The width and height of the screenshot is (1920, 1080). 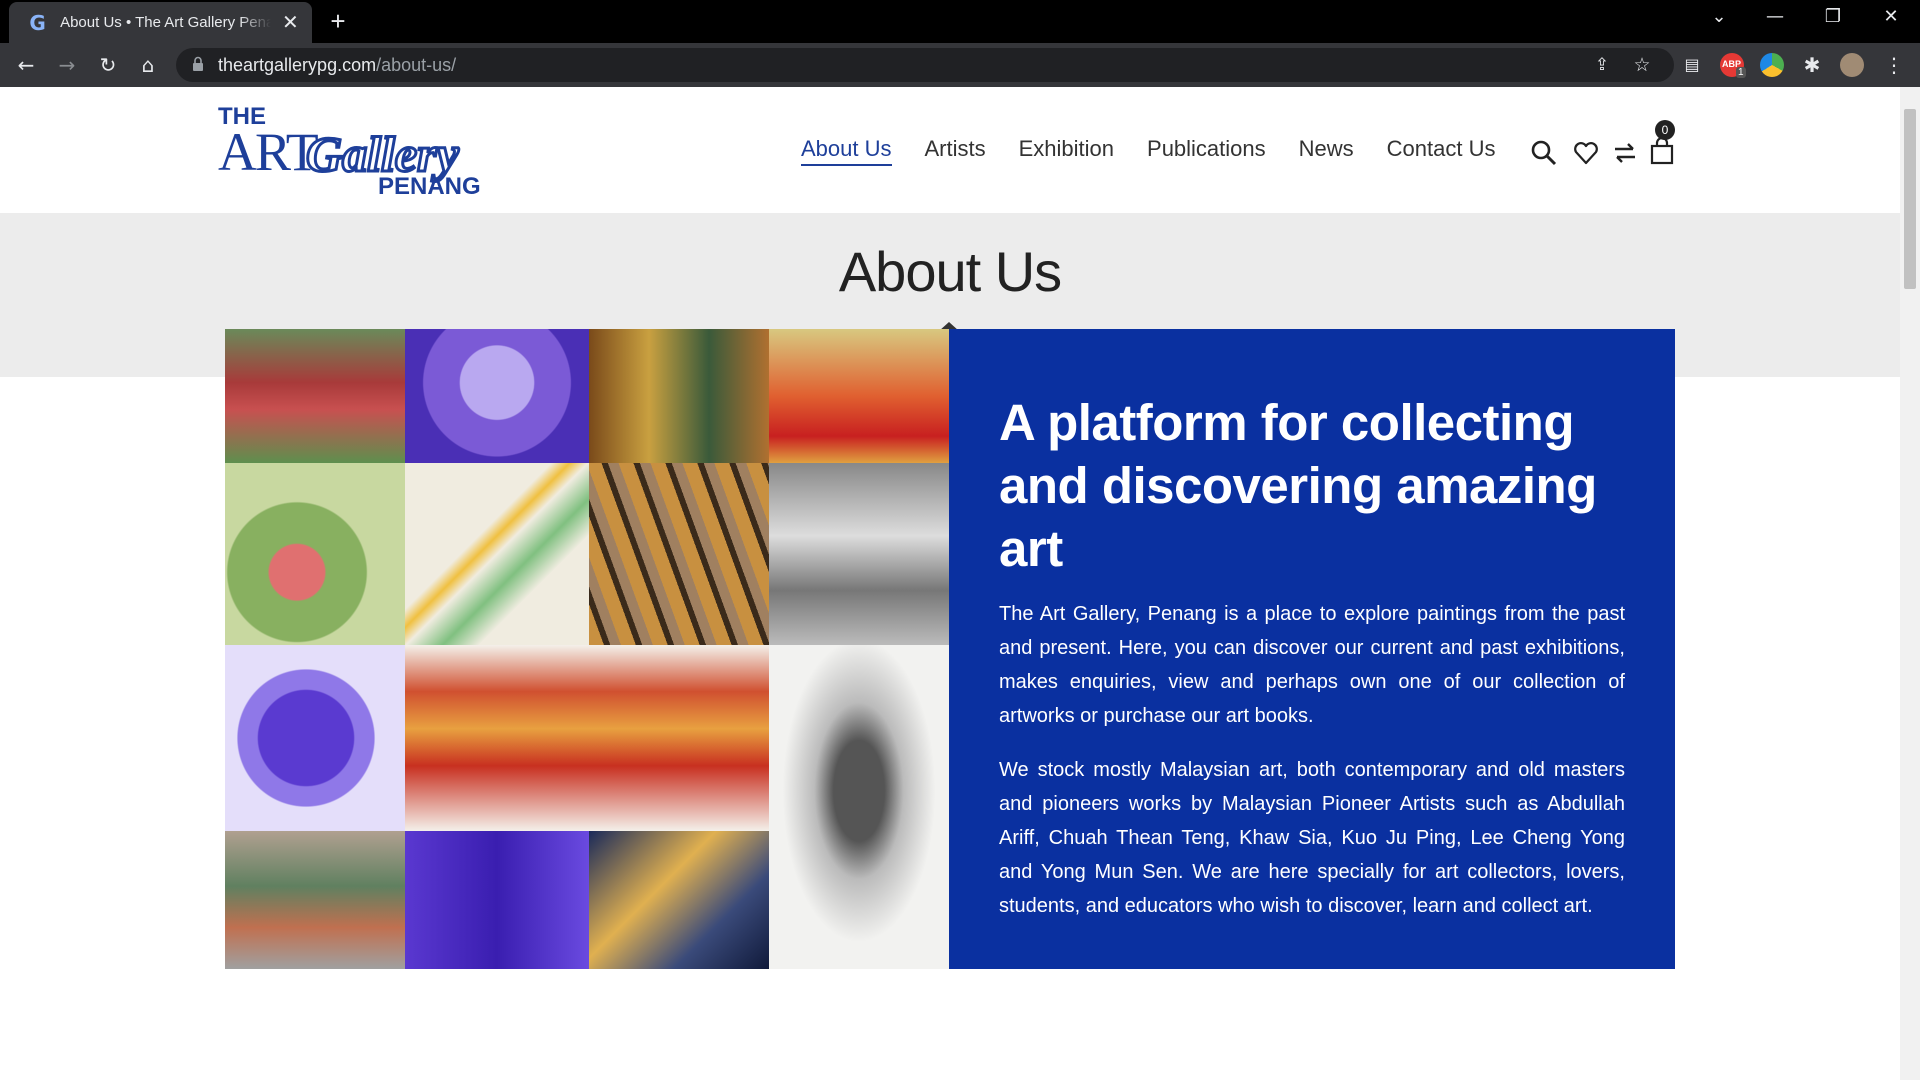 What do you see at coordinates (297, 65) in the screenshot?
I see `url-host: theartgallerypg.com` at bounding box center [297, 65].